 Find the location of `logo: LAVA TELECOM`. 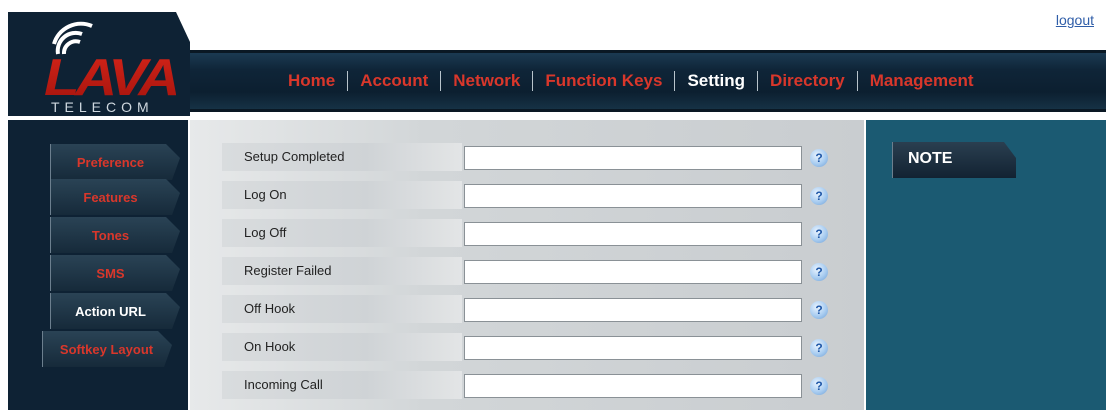

logo: LAVA TELECOM is located at coordinates (99, 64).